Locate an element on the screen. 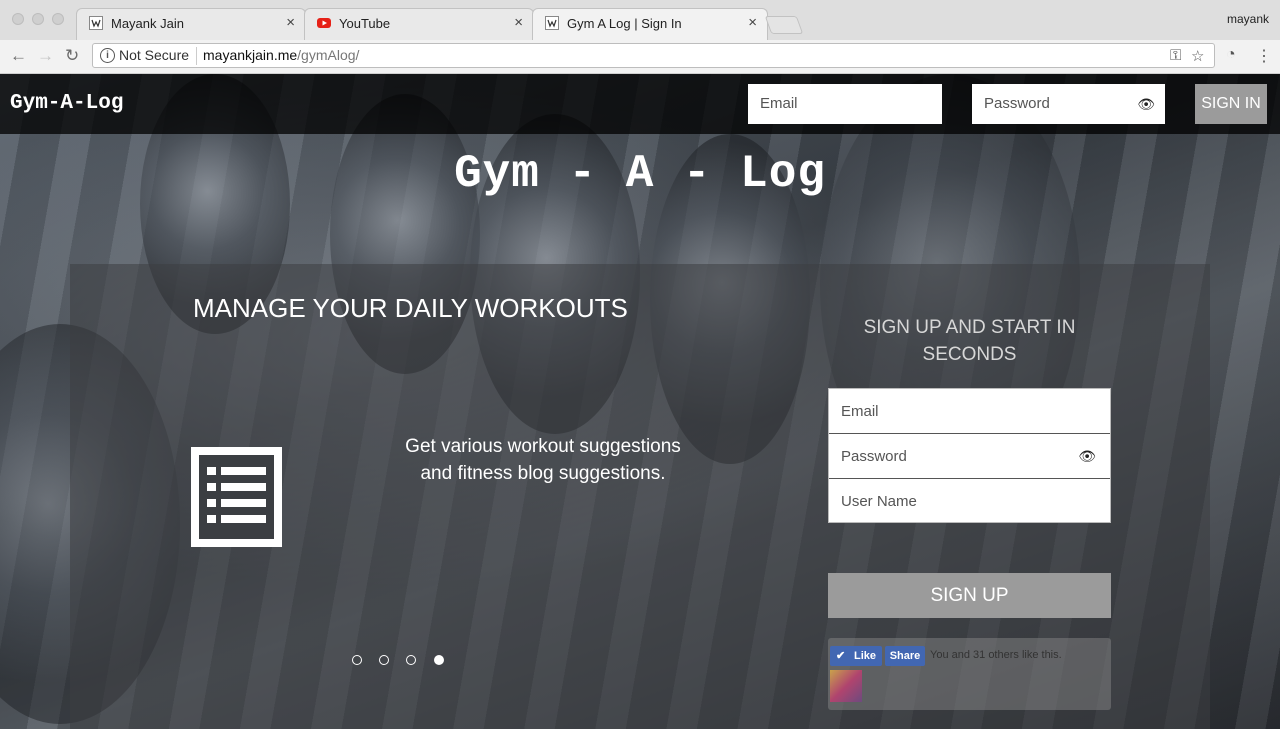 This screenshot has width=1280, height=729. url-path: /gymAlog/ is located at coordinates (328, 55).